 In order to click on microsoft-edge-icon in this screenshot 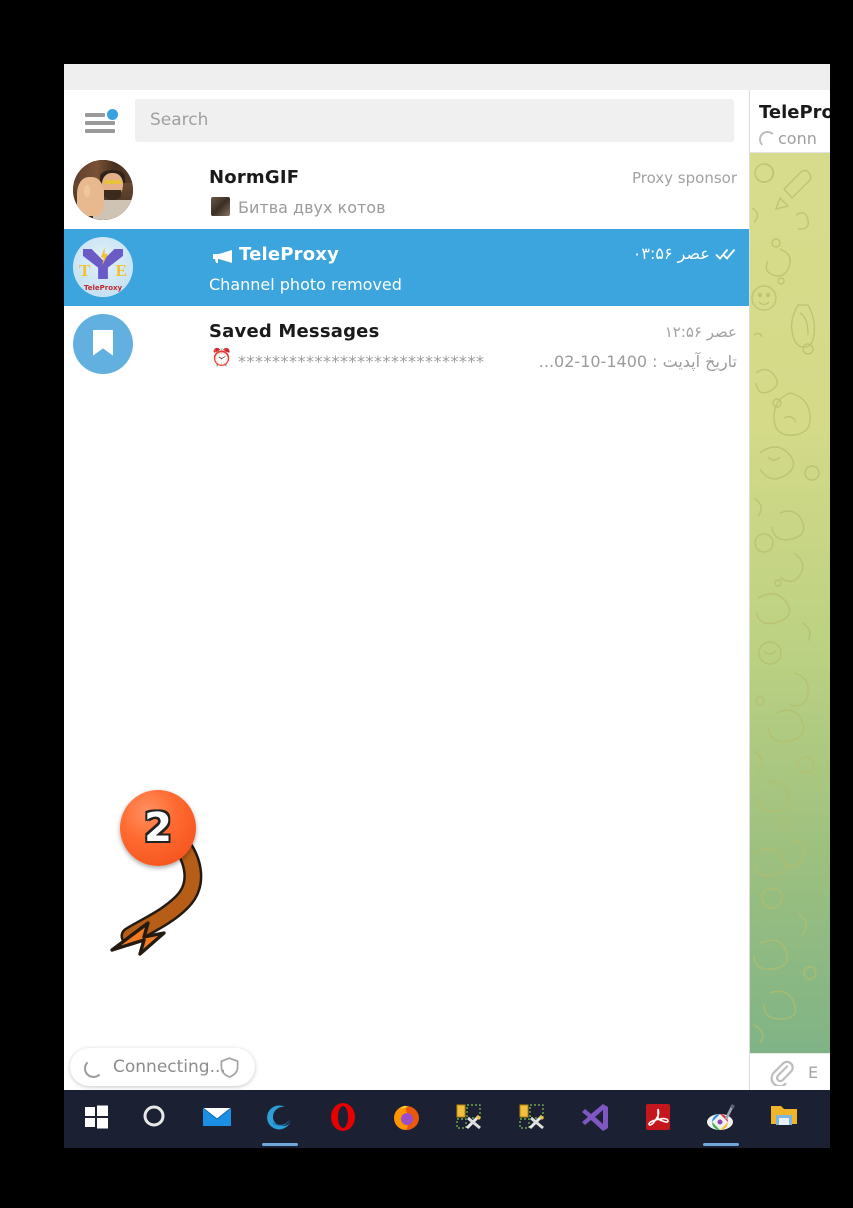, I will do `click(280, 1119)`.